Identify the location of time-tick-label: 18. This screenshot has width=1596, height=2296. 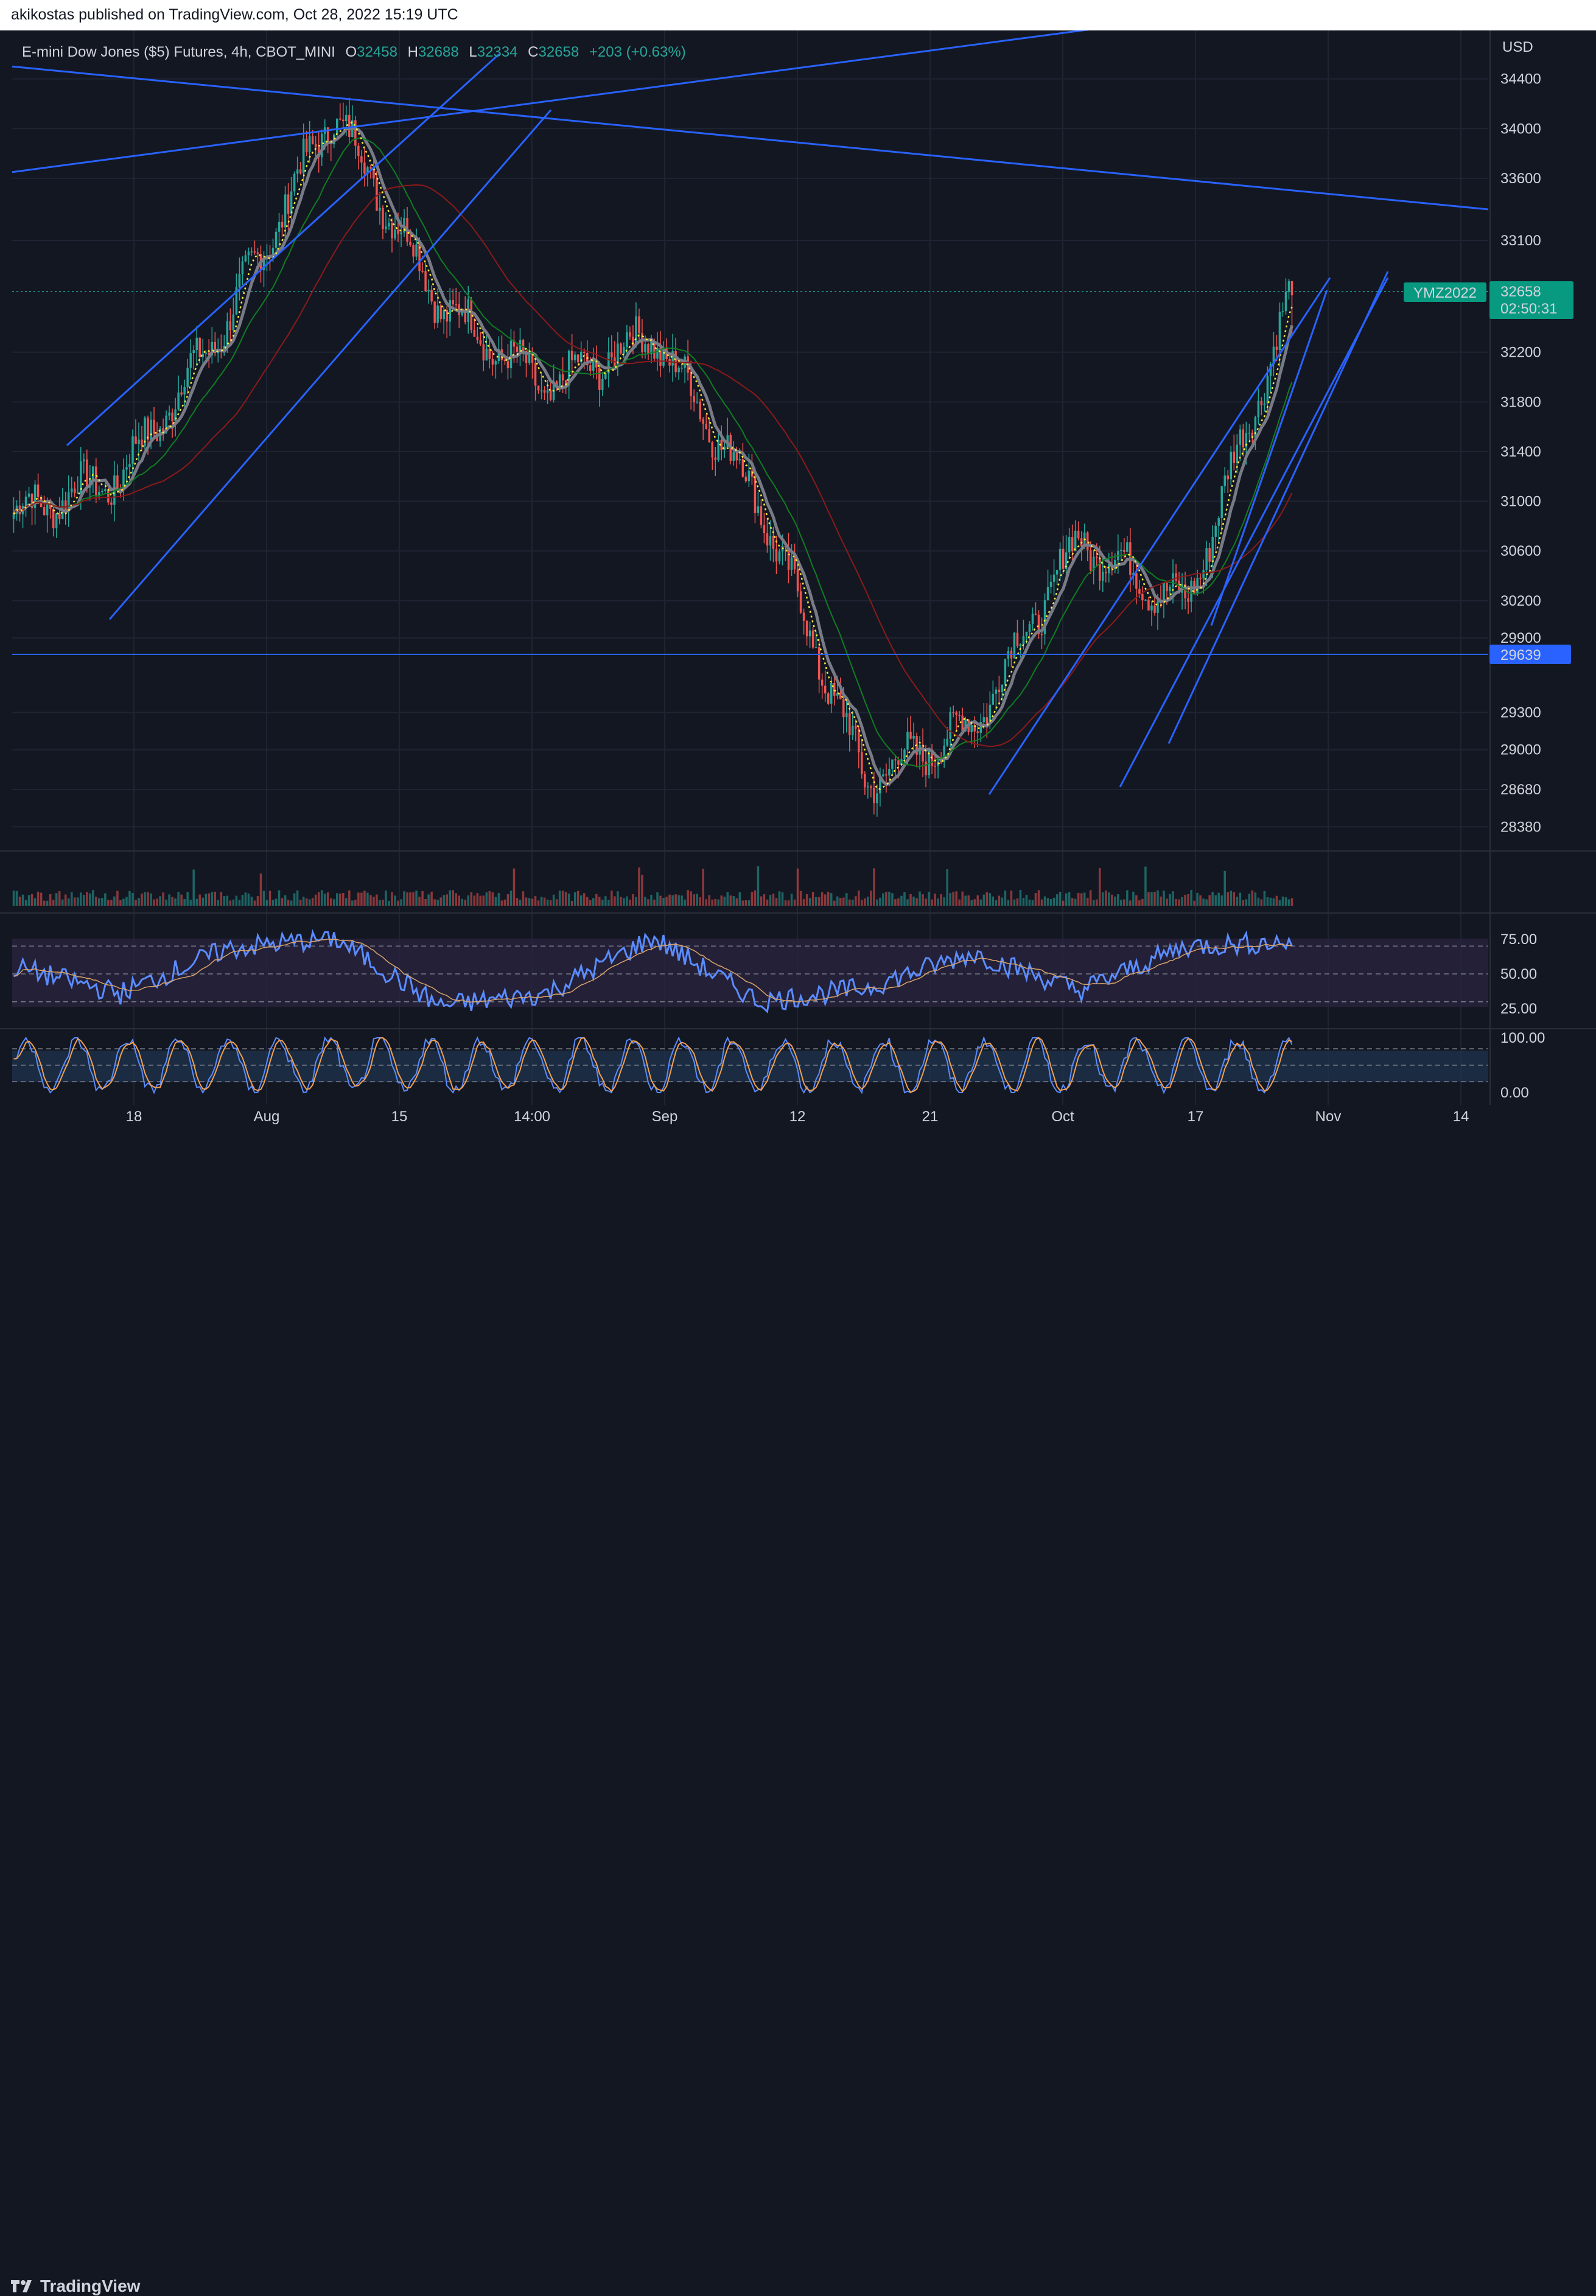
(134, 1116).